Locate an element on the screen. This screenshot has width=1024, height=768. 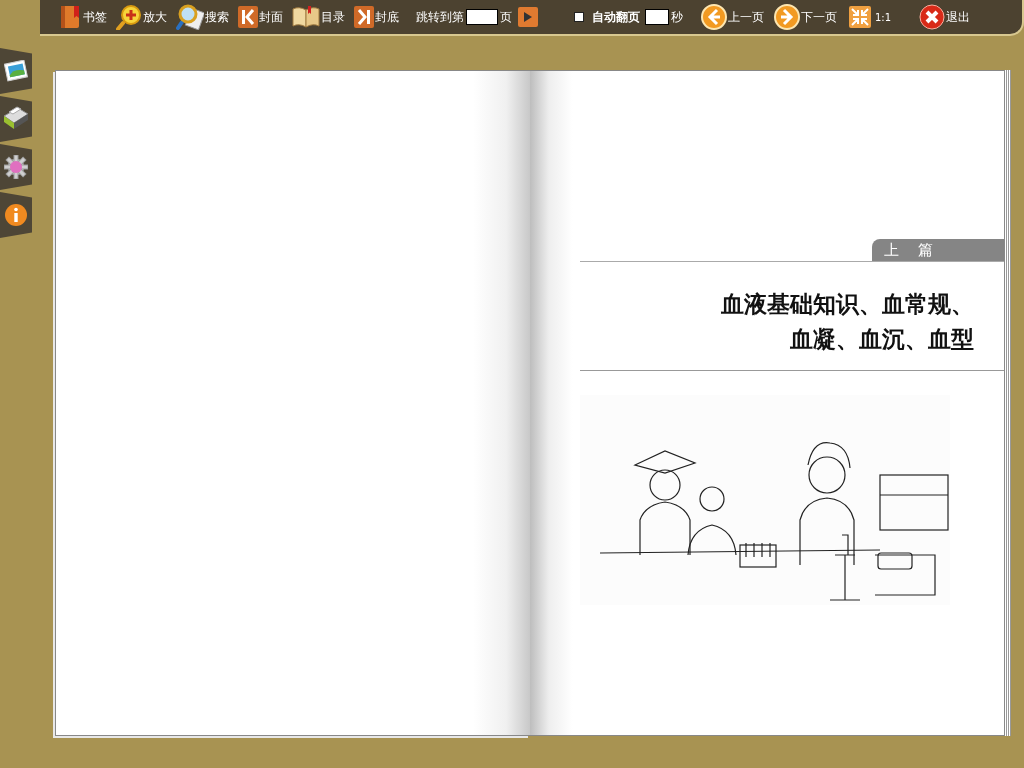
toolbar-button: 书签 is located at coordinates (83, 17).